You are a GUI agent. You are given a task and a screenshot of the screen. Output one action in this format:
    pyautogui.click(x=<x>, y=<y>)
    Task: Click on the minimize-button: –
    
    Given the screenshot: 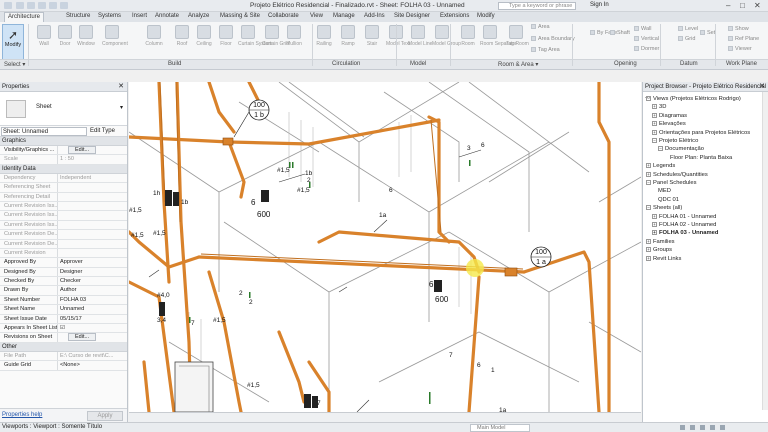 What is the action you would take?
    pyautogui.click(x=728, y=5)
    